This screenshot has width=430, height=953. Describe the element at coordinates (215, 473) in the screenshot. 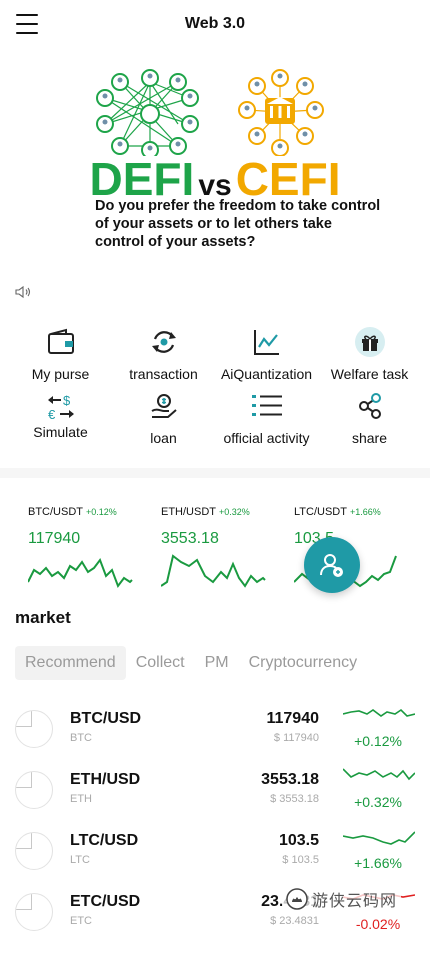

I see `section-divider` at that location.